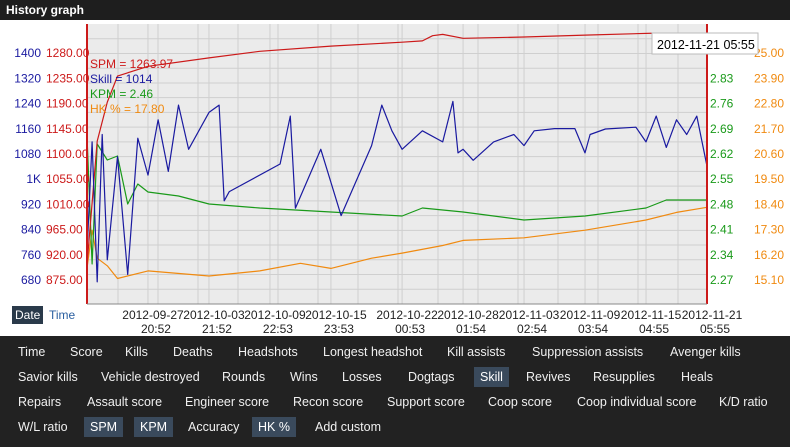  I want to click on options-row: W/L ratio SPM KPM Accuracy HK % Add custom, so click(395, 426).